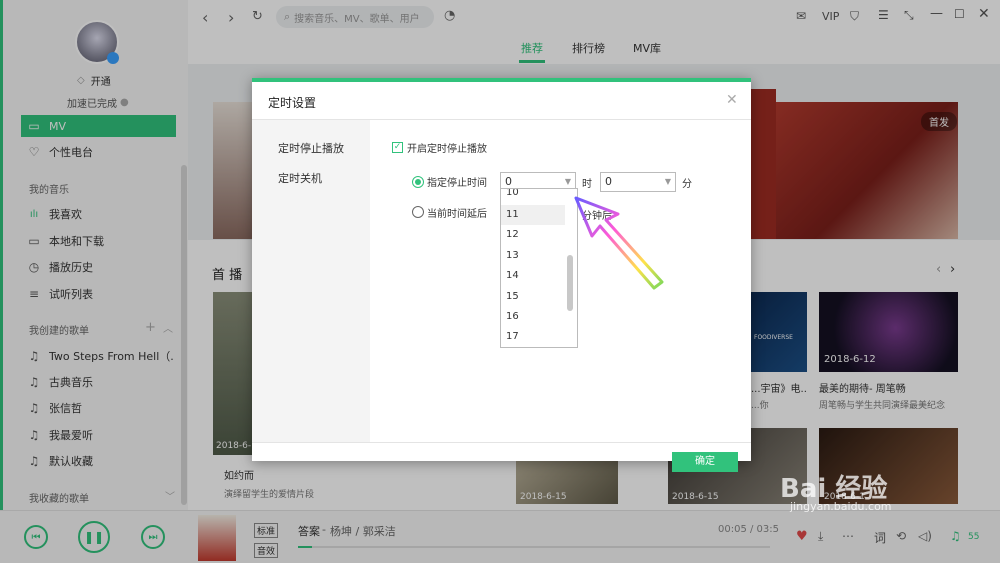  I want to click on dropdown-option: 17, so click(533, 337).